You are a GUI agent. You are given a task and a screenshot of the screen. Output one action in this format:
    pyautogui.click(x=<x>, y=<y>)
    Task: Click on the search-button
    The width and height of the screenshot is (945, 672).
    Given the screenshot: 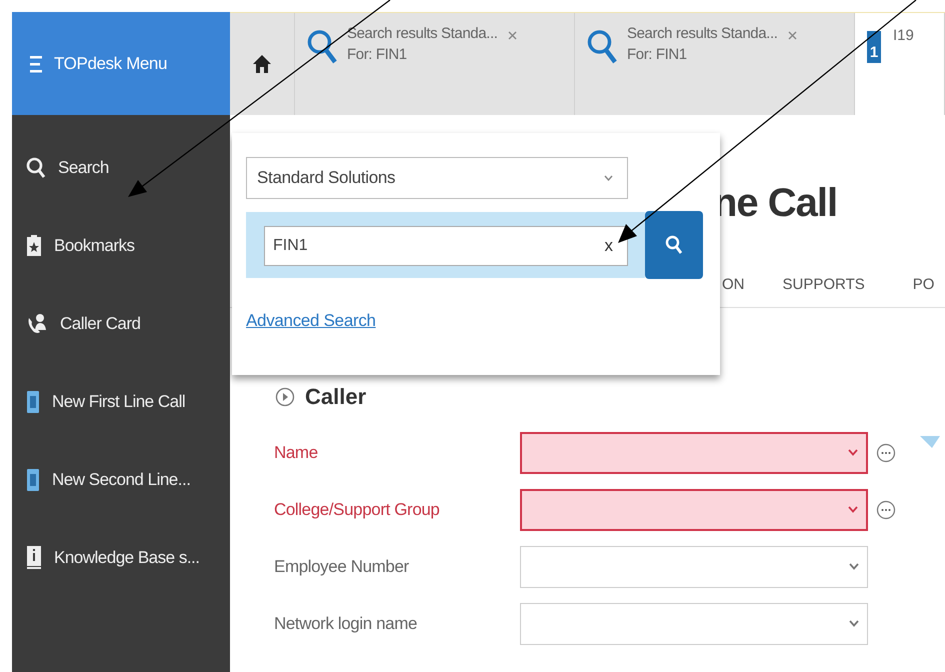 What is the action you would take?
    pyautogui.click(x=674, y=245)
    